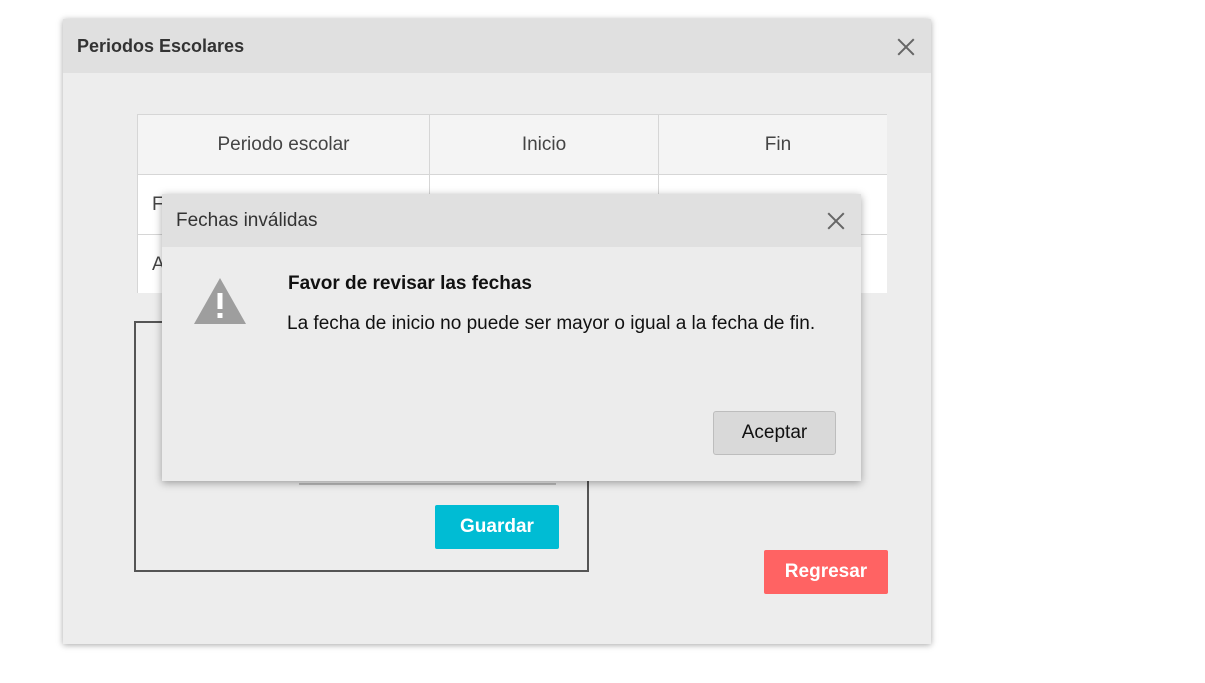 The image size is (1205, 683). What do you see at coordinates (283, 144) in the screenshot?
I see `column-header-periodo: Periodo escolar` at bounding box center [283, 144].